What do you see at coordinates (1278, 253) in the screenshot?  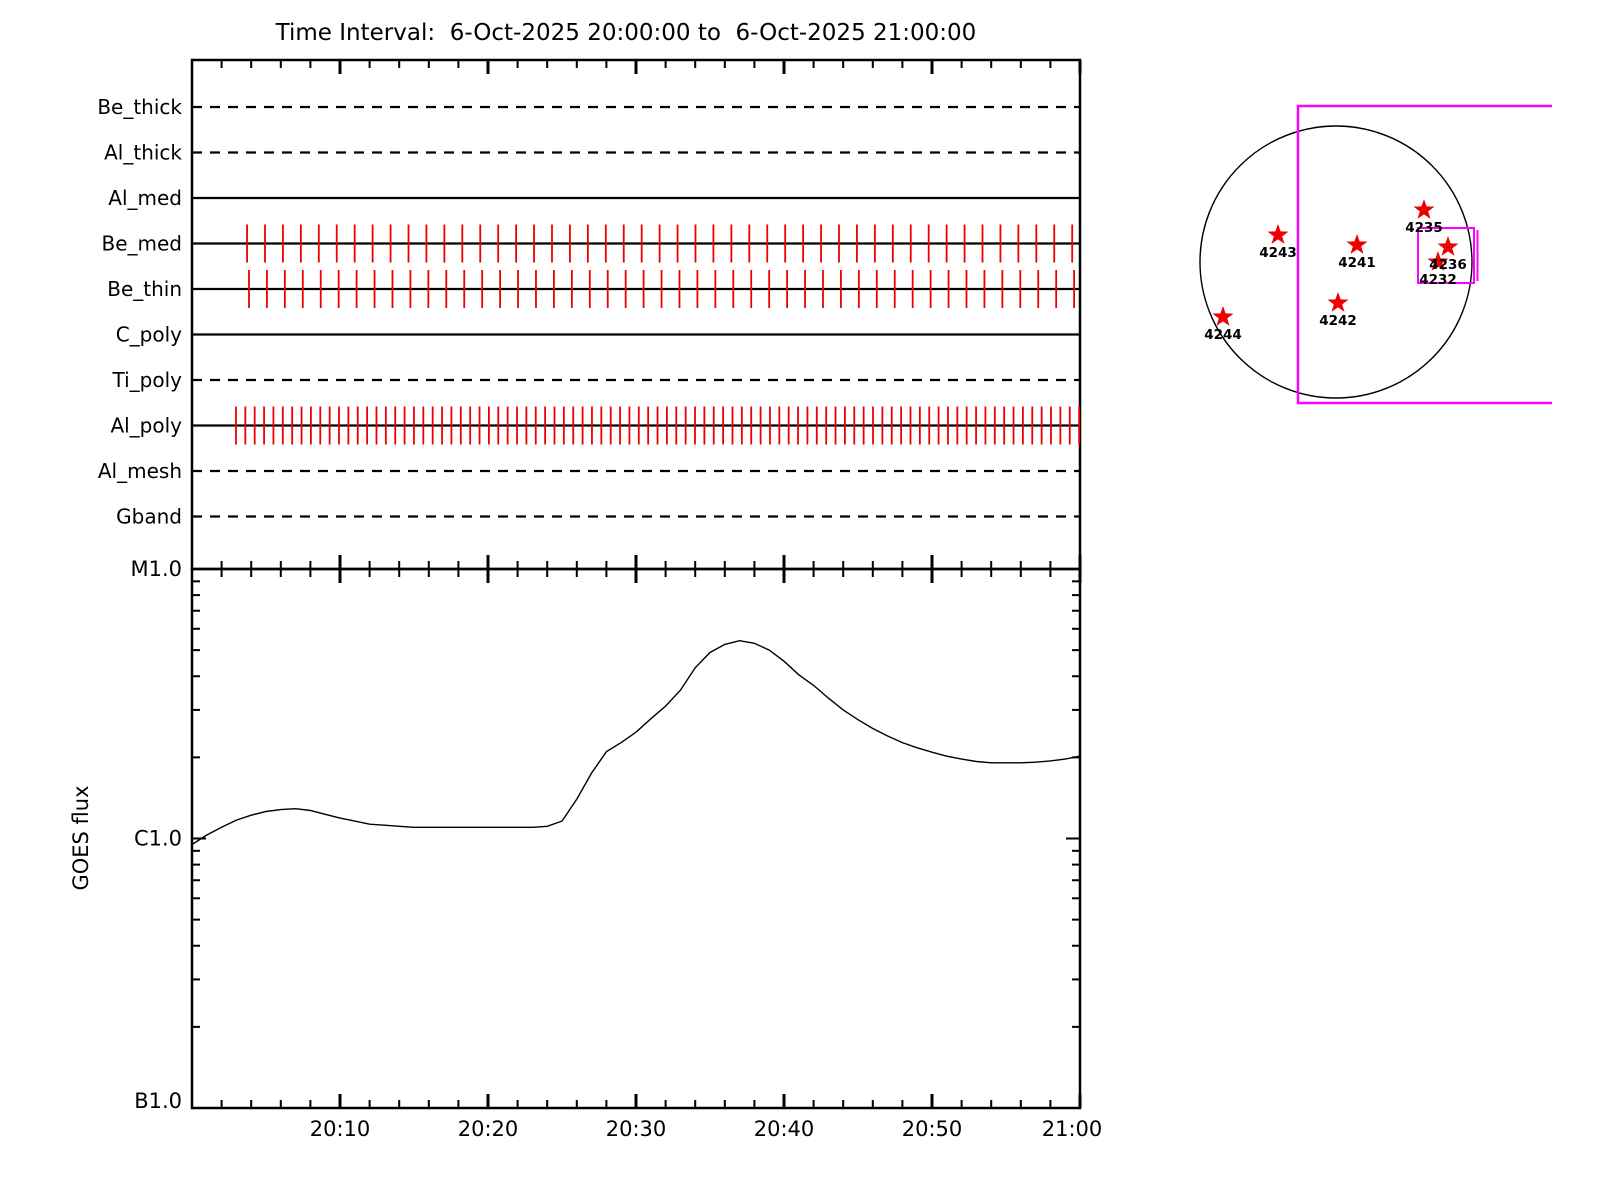 I see `active-region-label-4243: 4243` at bounding box center [1278, 253].